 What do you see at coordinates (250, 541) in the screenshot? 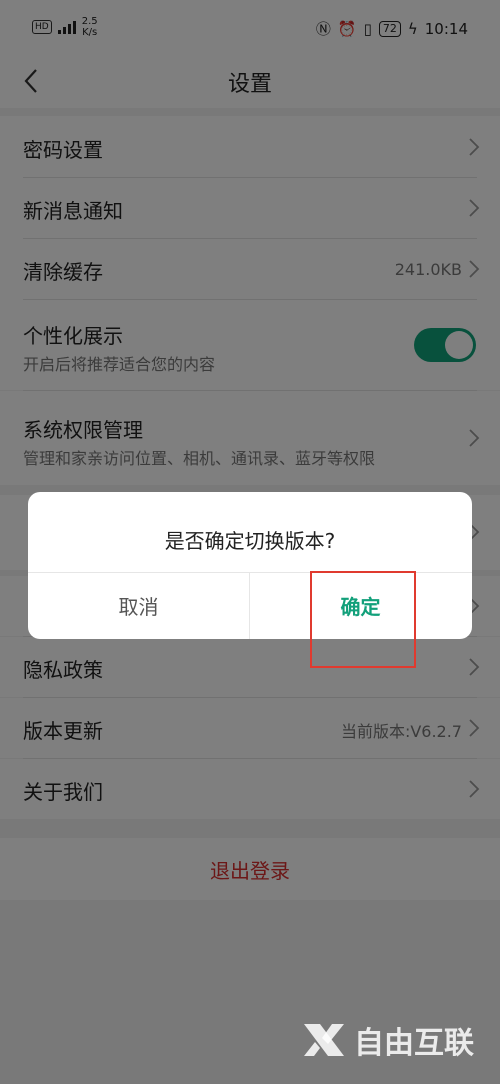
I see `dialog-message: 是否确定切换版本?` at bounding box center [250, 541].